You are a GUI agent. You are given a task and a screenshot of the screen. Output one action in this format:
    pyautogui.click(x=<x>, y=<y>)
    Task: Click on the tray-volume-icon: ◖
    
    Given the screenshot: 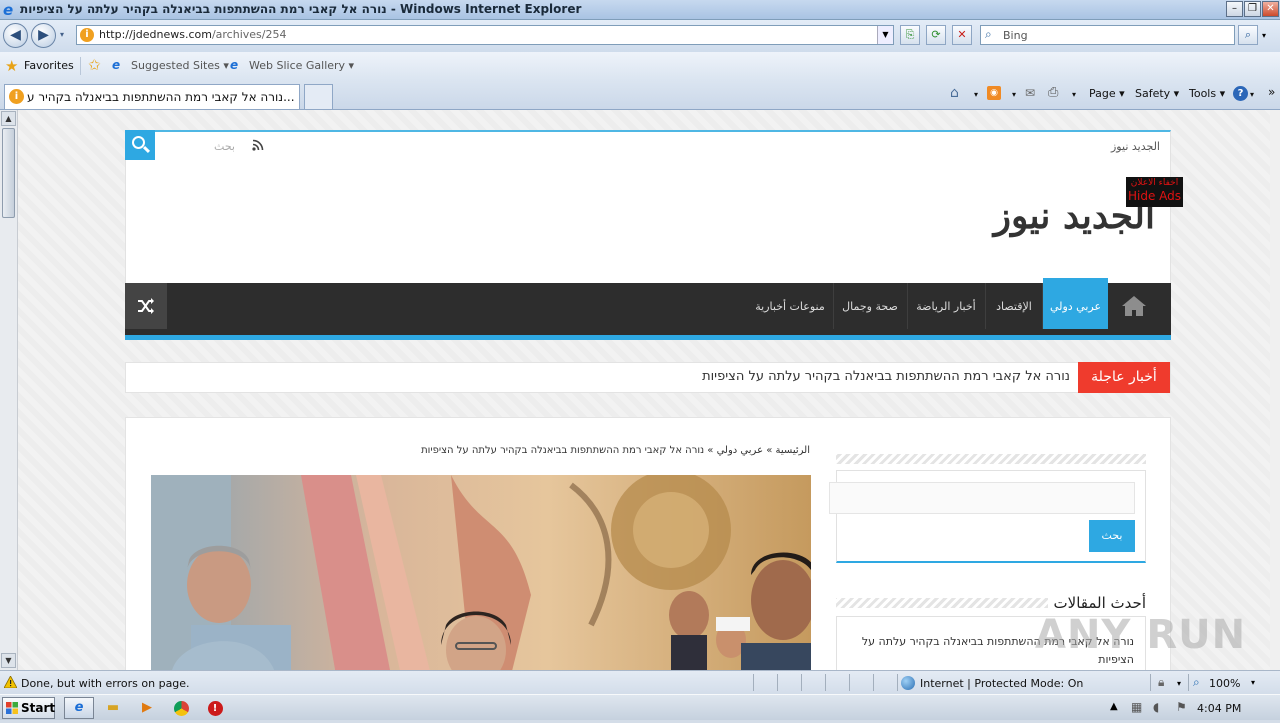 What is the action you would take?
    pyautogui.click(x=1156, y=707)
    